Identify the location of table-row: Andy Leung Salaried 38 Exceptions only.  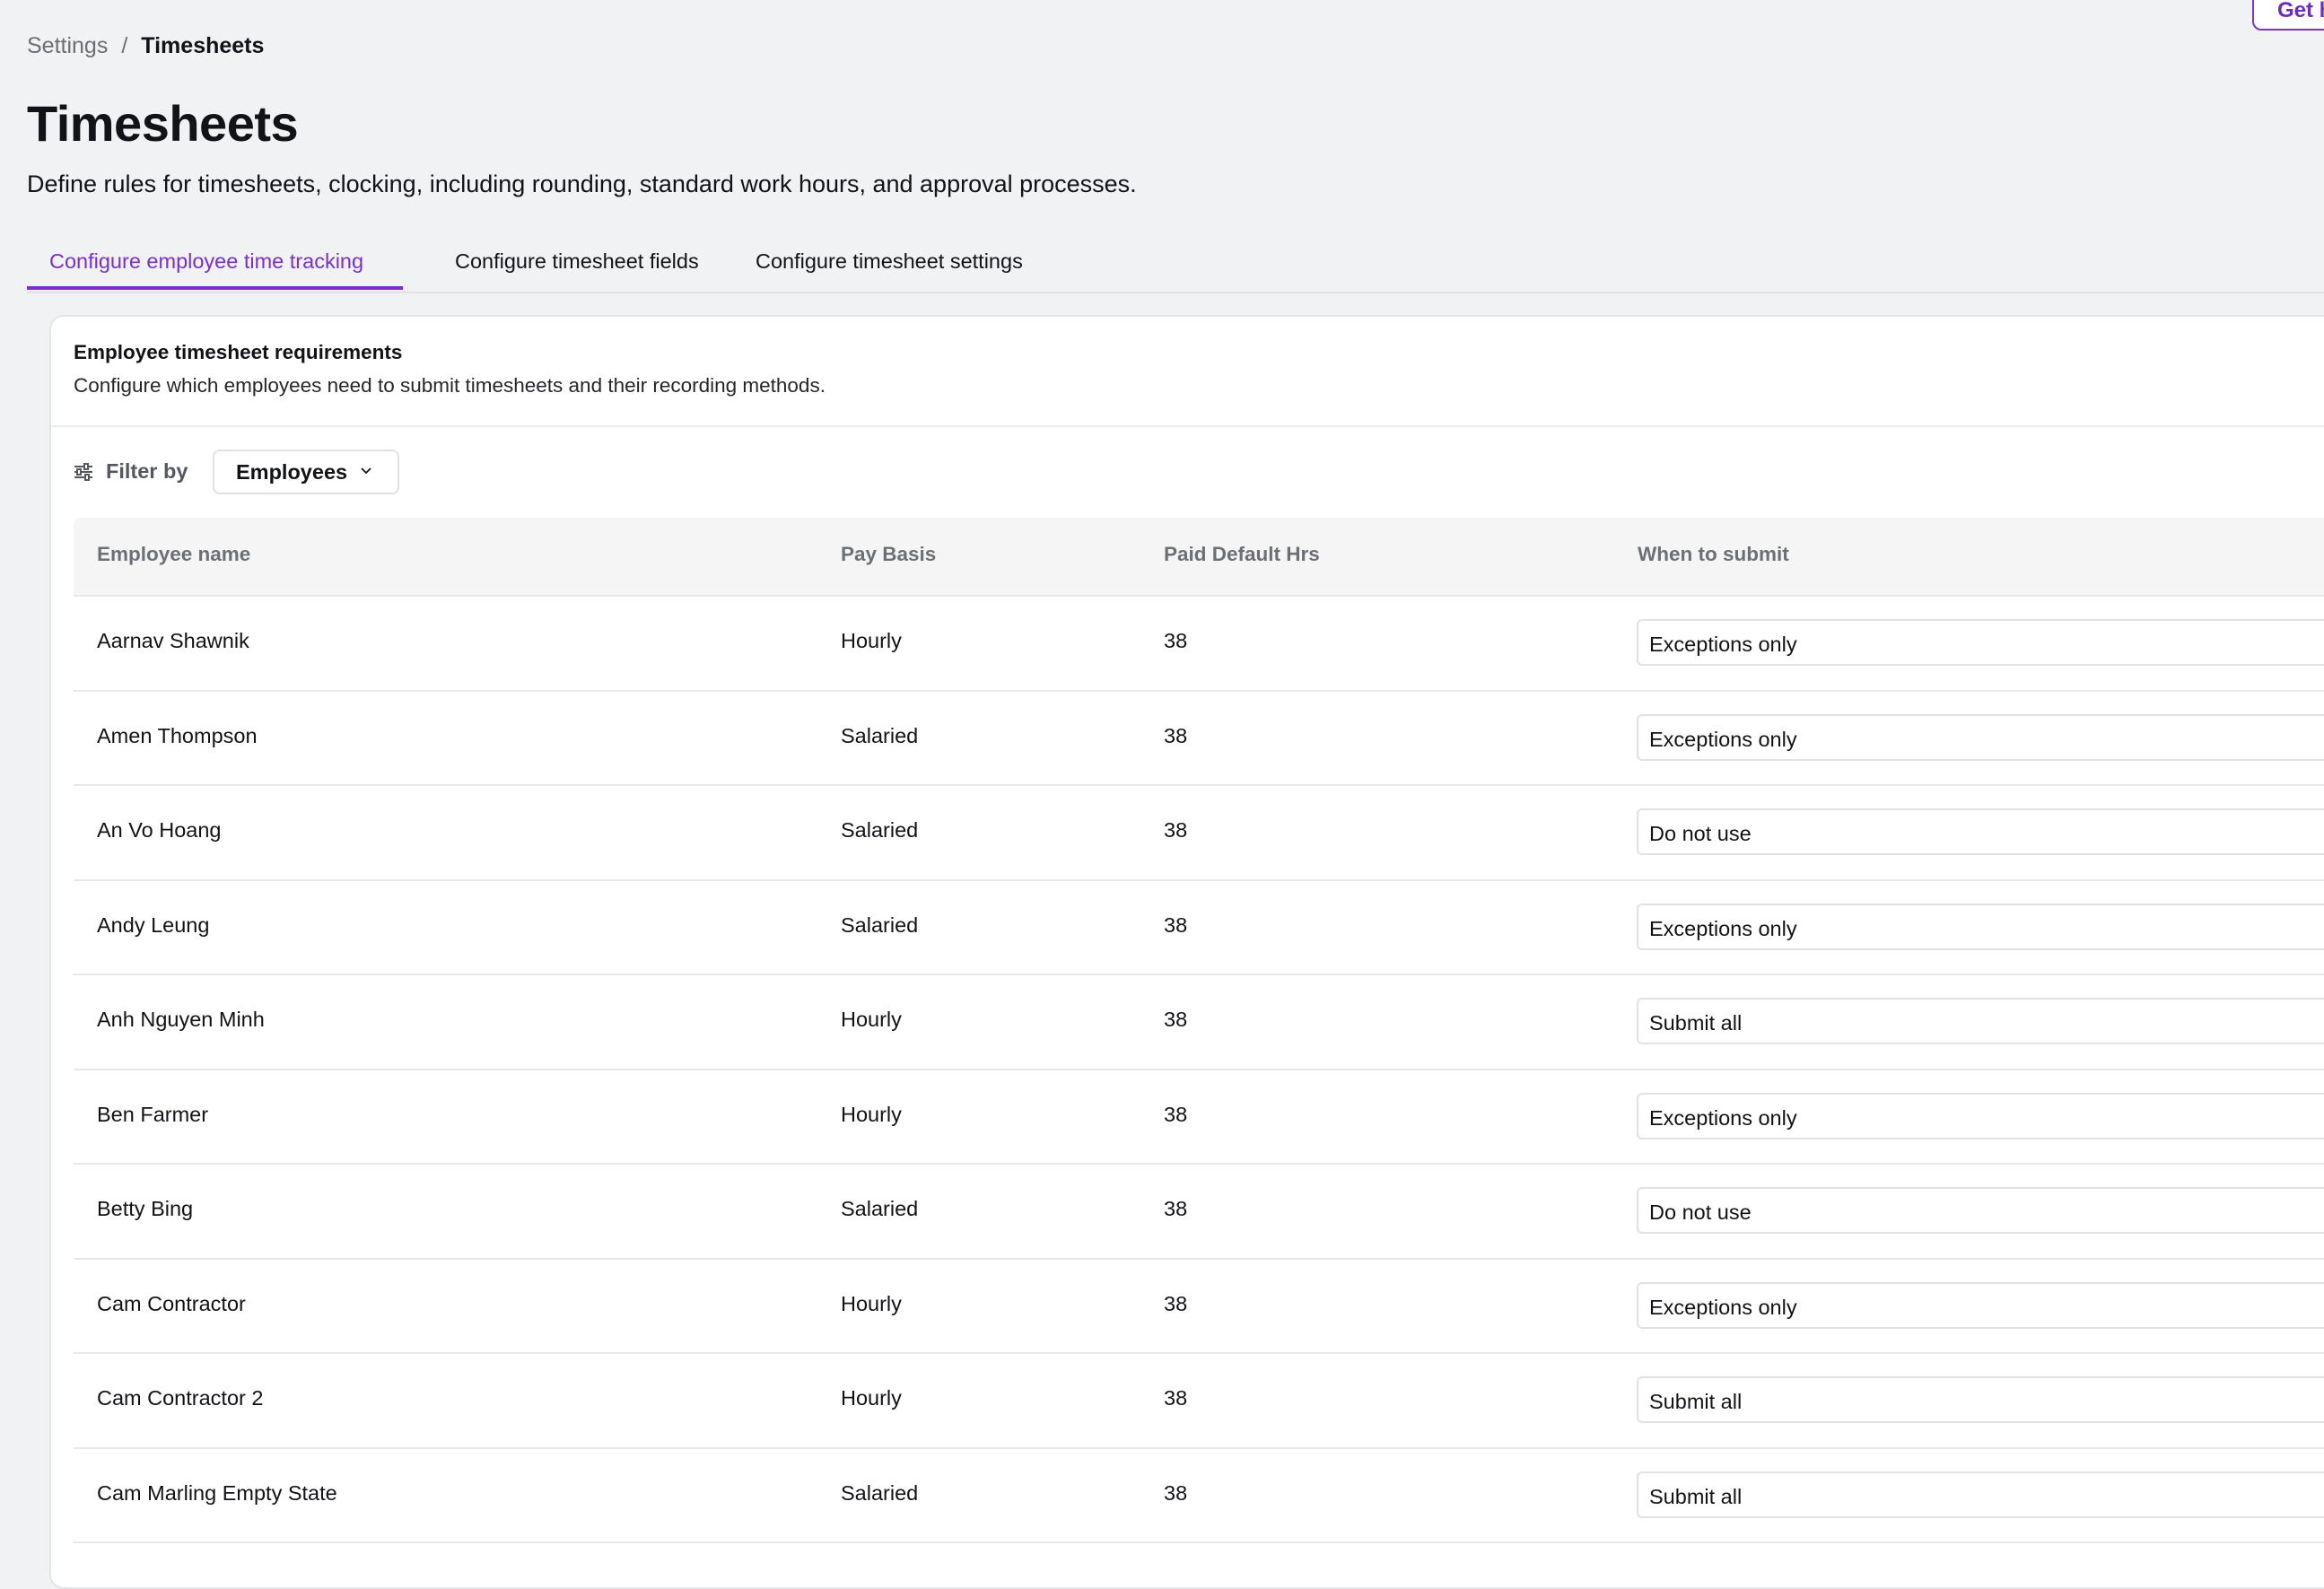
(1199, 928).